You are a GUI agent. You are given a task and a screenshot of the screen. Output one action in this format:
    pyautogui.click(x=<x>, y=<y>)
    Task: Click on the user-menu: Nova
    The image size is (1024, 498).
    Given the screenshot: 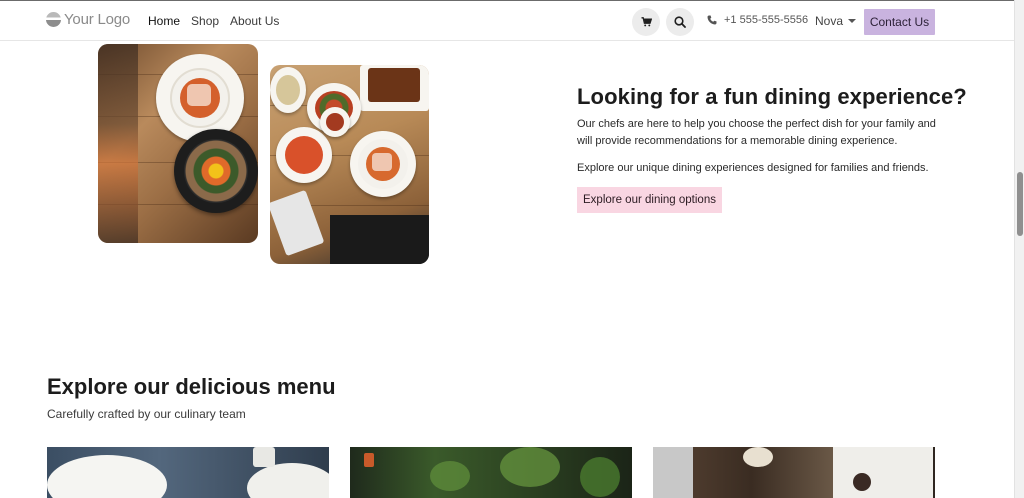 What is the action you would take?
    pyautogui.click(x=836, y=21)
    